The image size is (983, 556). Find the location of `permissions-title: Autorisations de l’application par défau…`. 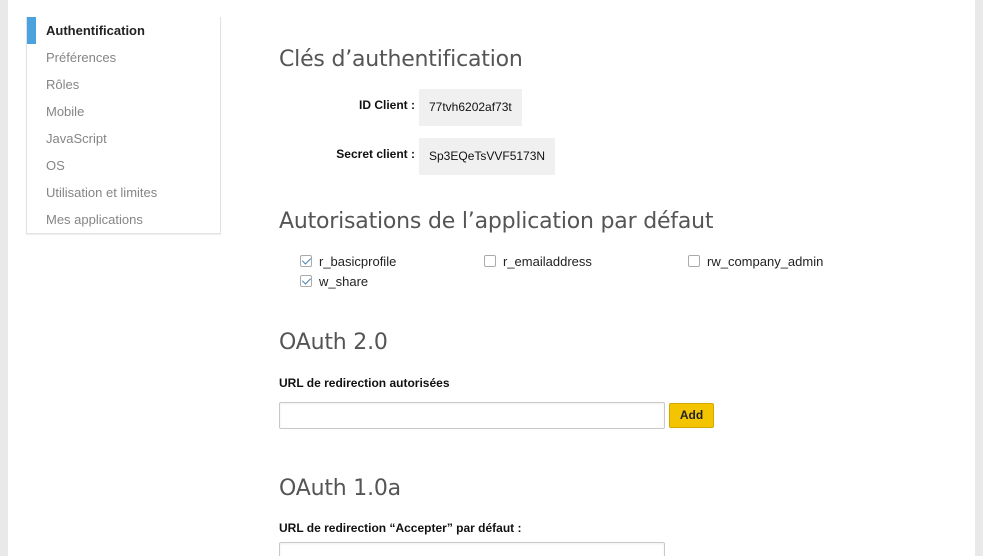

permissions-title: Autorisations de l’application par défau… is located at coordinates (496, 221).